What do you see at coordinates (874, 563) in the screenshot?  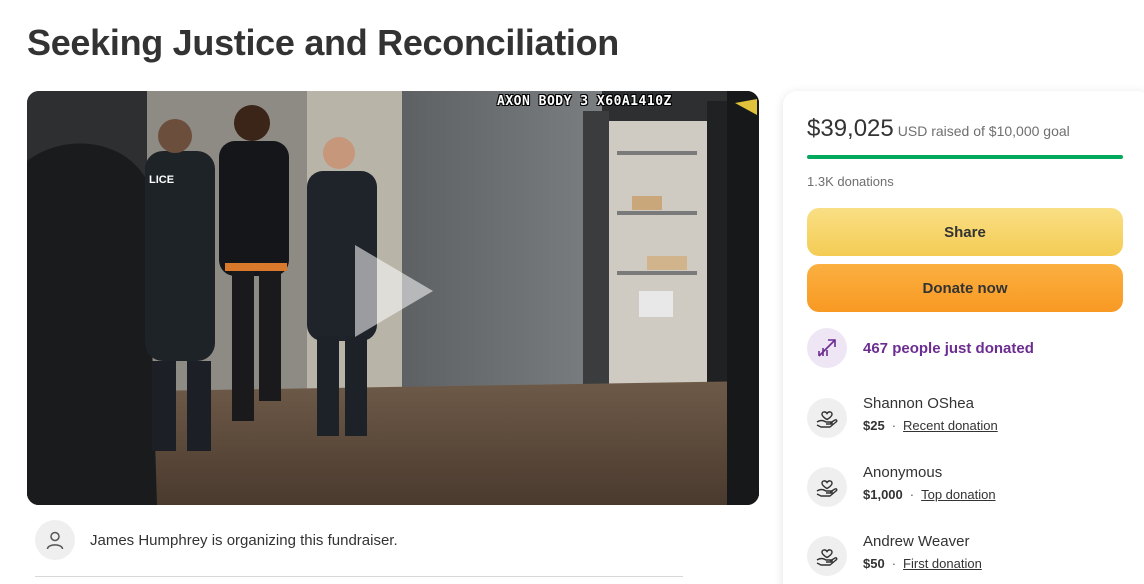 I see `donor-amount: $50` at bounding box center [874, 563].